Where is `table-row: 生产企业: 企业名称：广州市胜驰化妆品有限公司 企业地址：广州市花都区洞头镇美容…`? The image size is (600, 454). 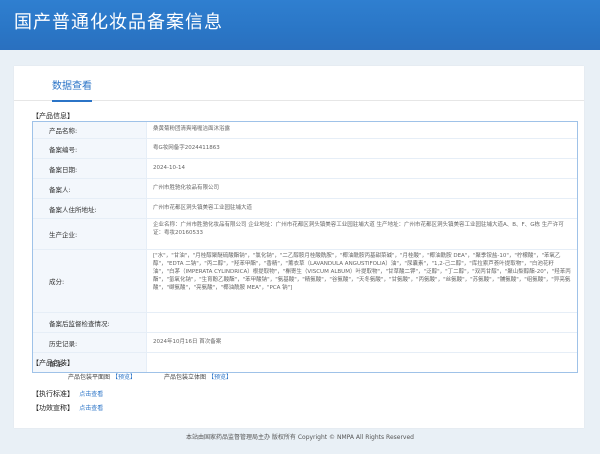
table-row: 生产企业: 企业名称：广州市胜驰化妆品有限公司 企业地址：广州市花都区洞头镇美容… is located at coordinates (305, 234).